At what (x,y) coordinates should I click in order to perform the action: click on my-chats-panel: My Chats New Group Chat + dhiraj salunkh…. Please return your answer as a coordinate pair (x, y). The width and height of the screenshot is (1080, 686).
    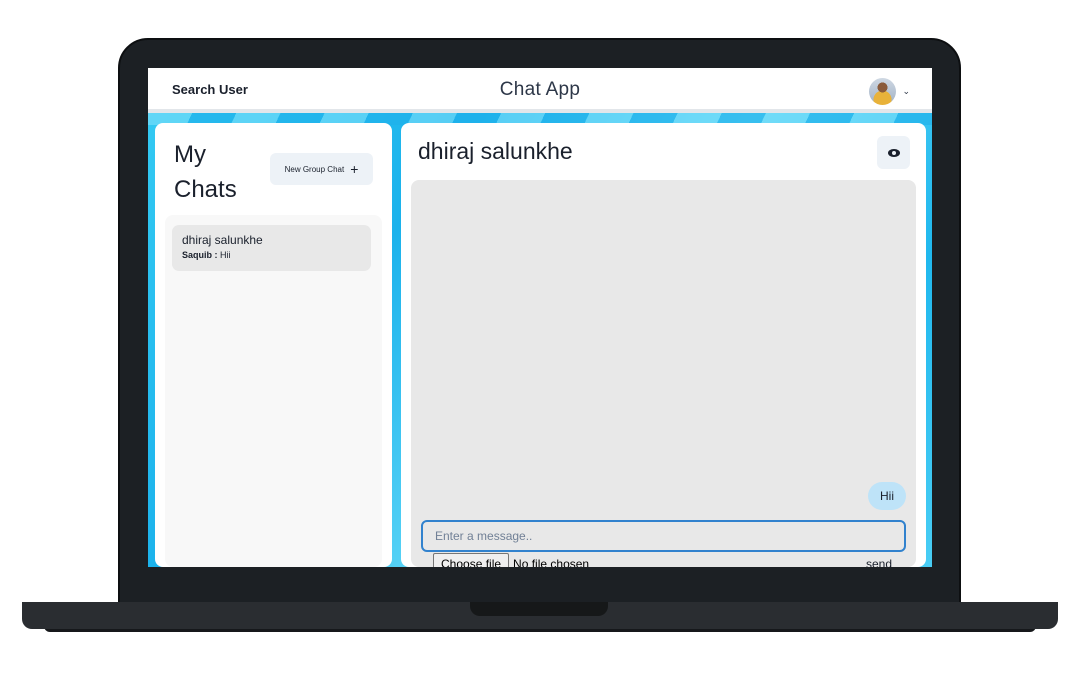
    Looking at the image, I should click on (273, 345).